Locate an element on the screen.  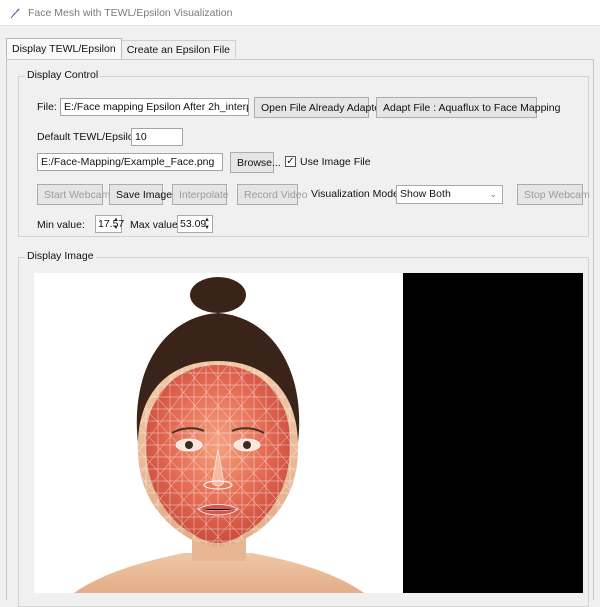
file-label: File: is located at coordinates (47, 107).